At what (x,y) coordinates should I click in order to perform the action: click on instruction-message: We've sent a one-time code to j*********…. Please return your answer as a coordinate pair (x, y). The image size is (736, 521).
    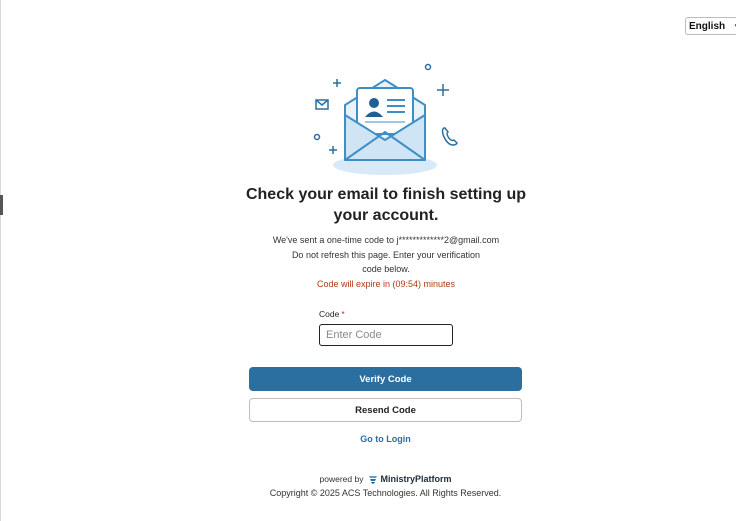
    Looking at the image, I should click on (386, 262).